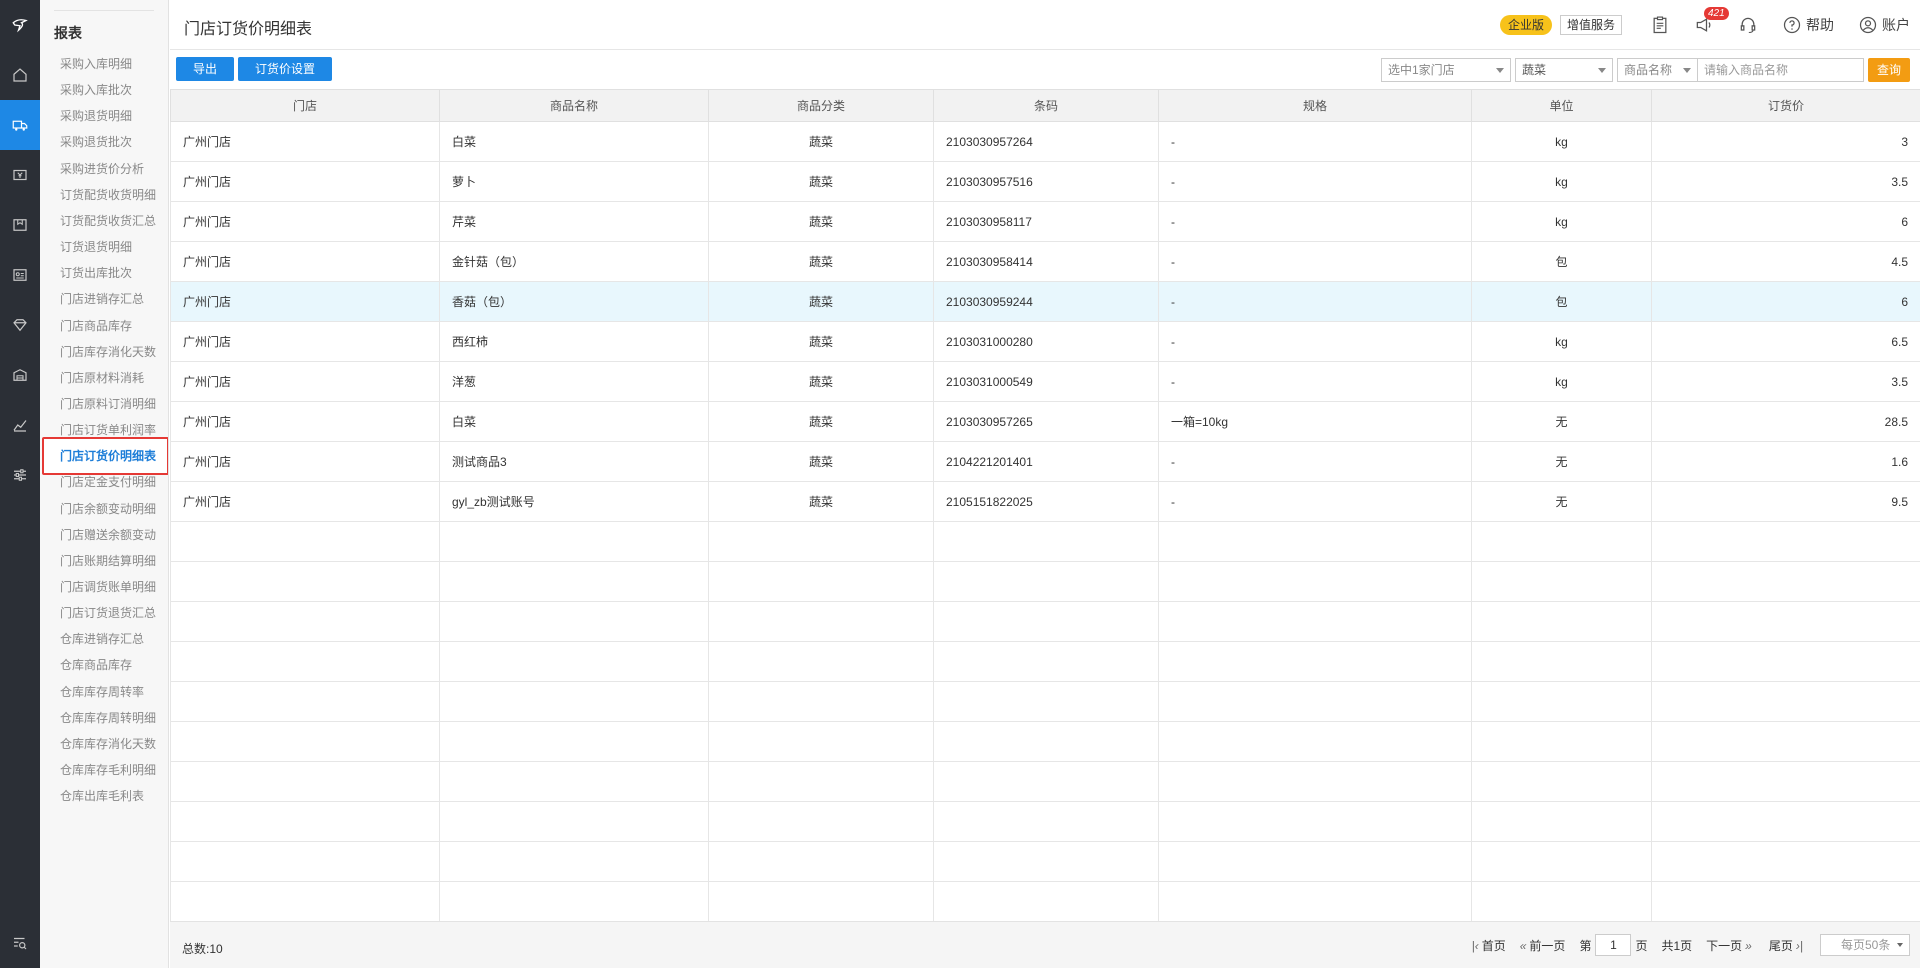 This screenshot has width=1920, height=968. I want to click on column-header: 商品分类, so click(821, 105).